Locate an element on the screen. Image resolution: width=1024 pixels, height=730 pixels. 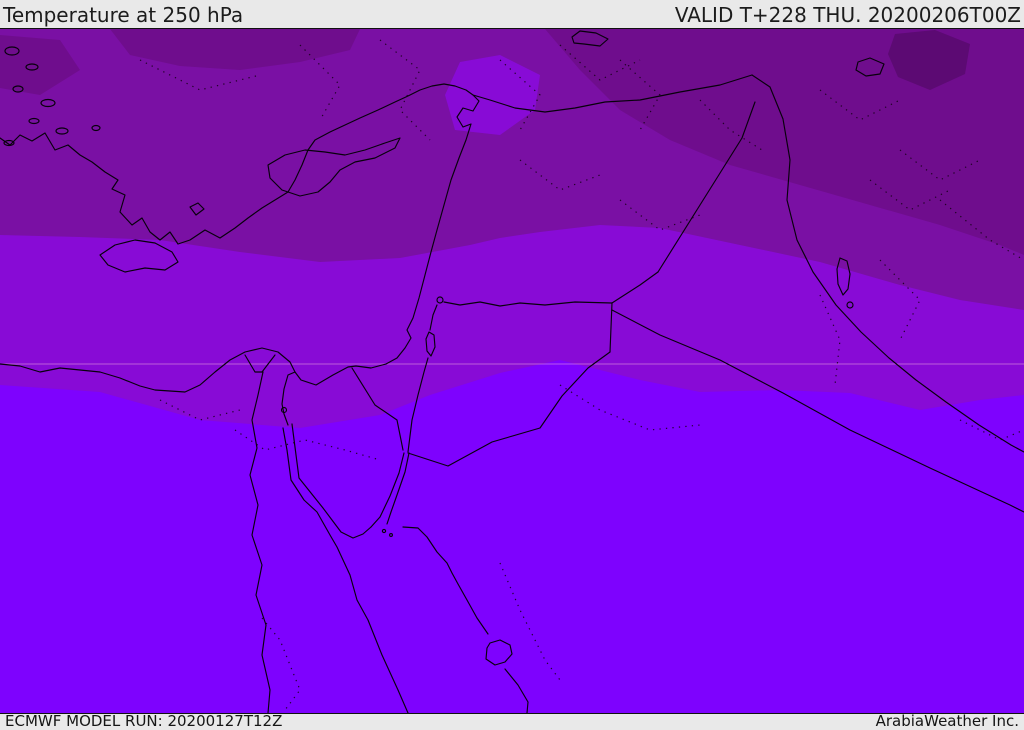
forecast-parameter-title: Temperature at 250 hPa is located at coordinates (123, 15).